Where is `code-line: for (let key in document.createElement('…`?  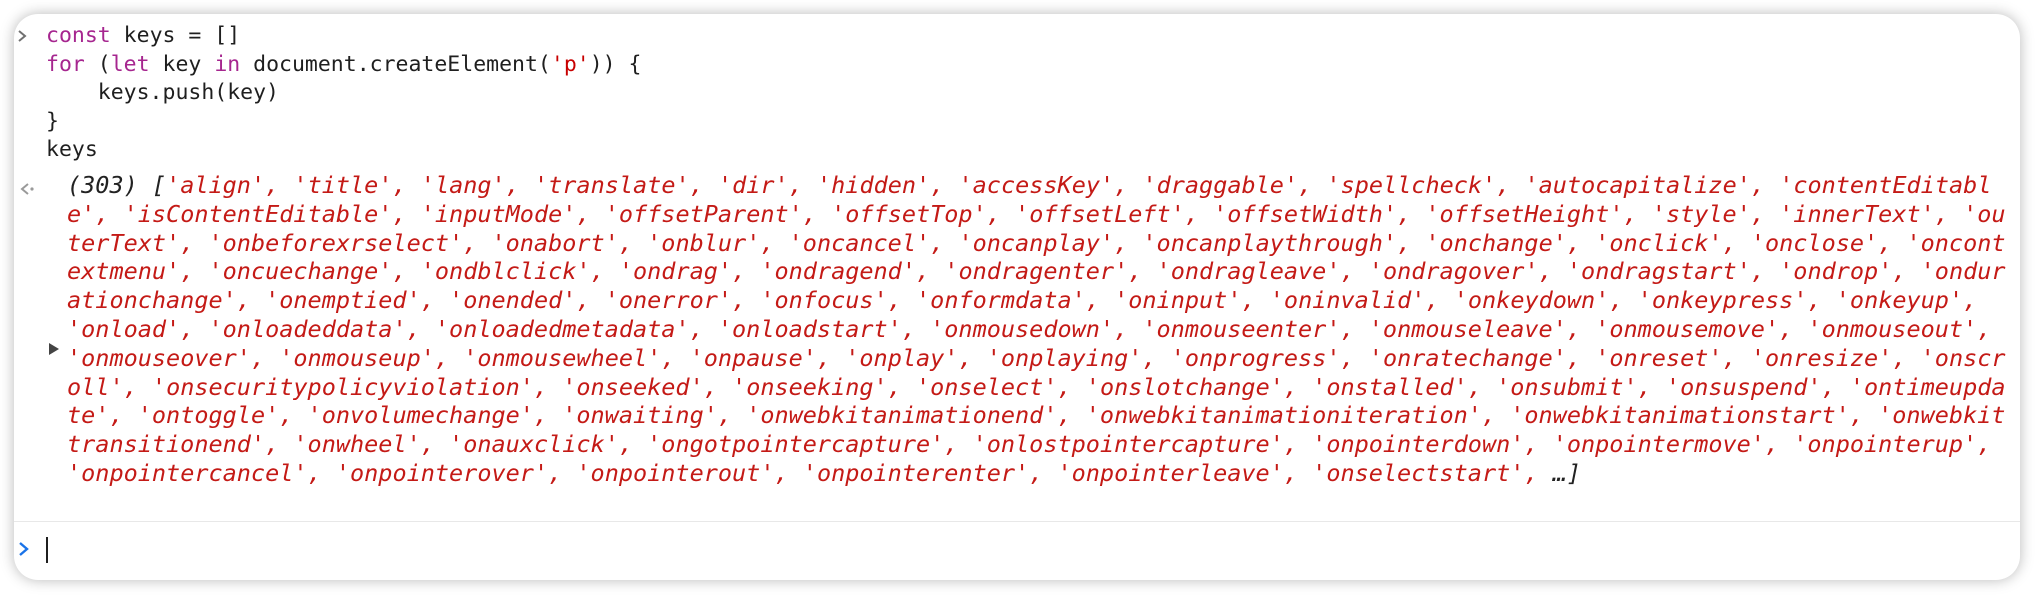
code-line: for (let key in document.createElement('… is located at coordinates (1017, 65).